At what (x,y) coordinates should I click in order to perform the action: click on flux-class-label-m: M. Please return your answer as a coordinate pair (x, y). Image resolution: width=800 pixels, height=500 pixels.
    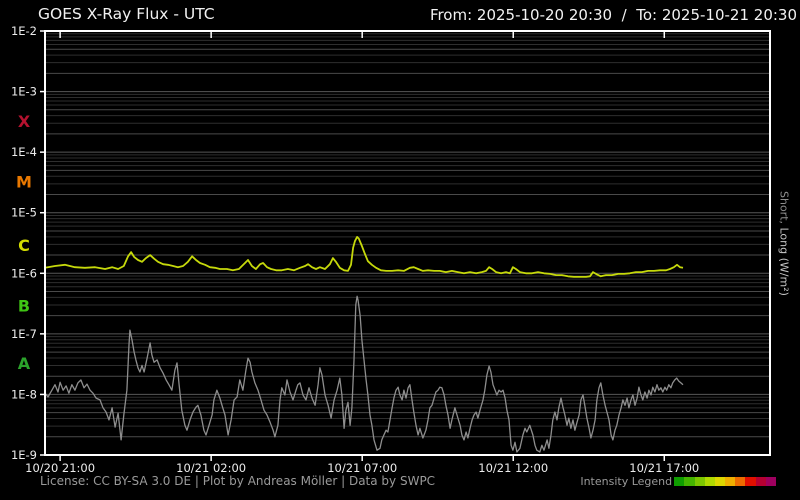
    Looking at the image, I should click on (24, 181).